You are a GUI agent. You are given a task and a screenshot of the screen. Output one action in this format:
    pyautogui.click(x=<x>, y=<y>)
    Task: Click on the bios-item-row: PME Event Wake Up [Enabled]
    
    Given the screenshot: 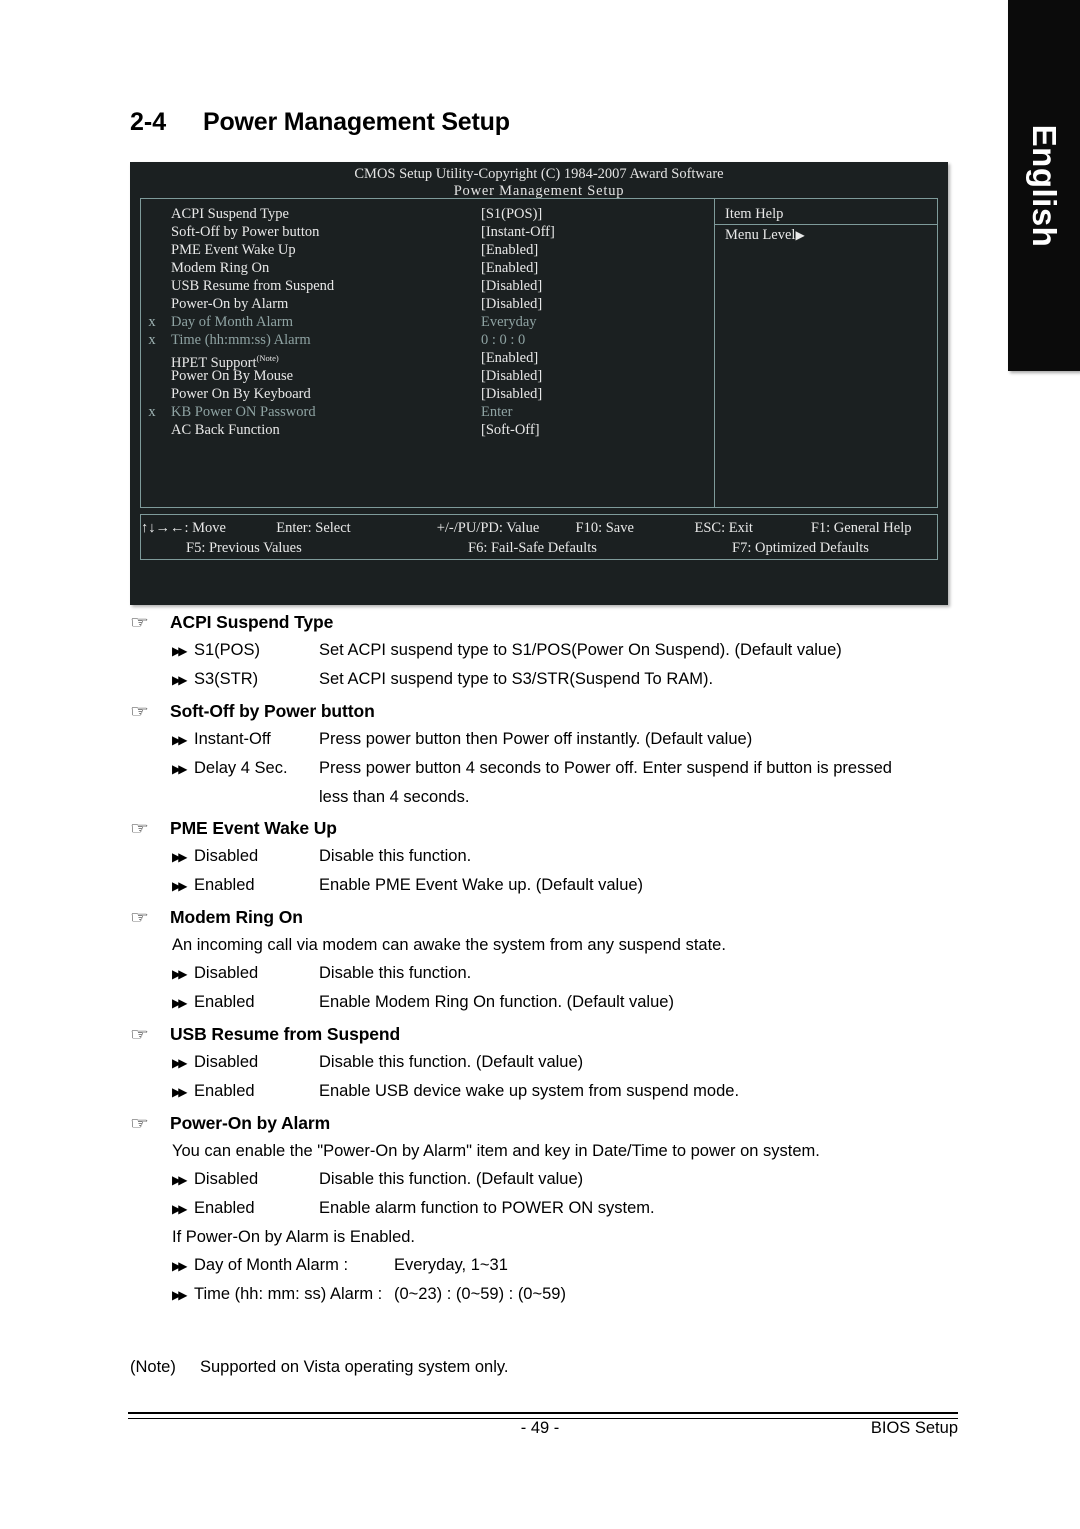 What is the action you would take?
    pyautogui.click(x=427, y=250)
    